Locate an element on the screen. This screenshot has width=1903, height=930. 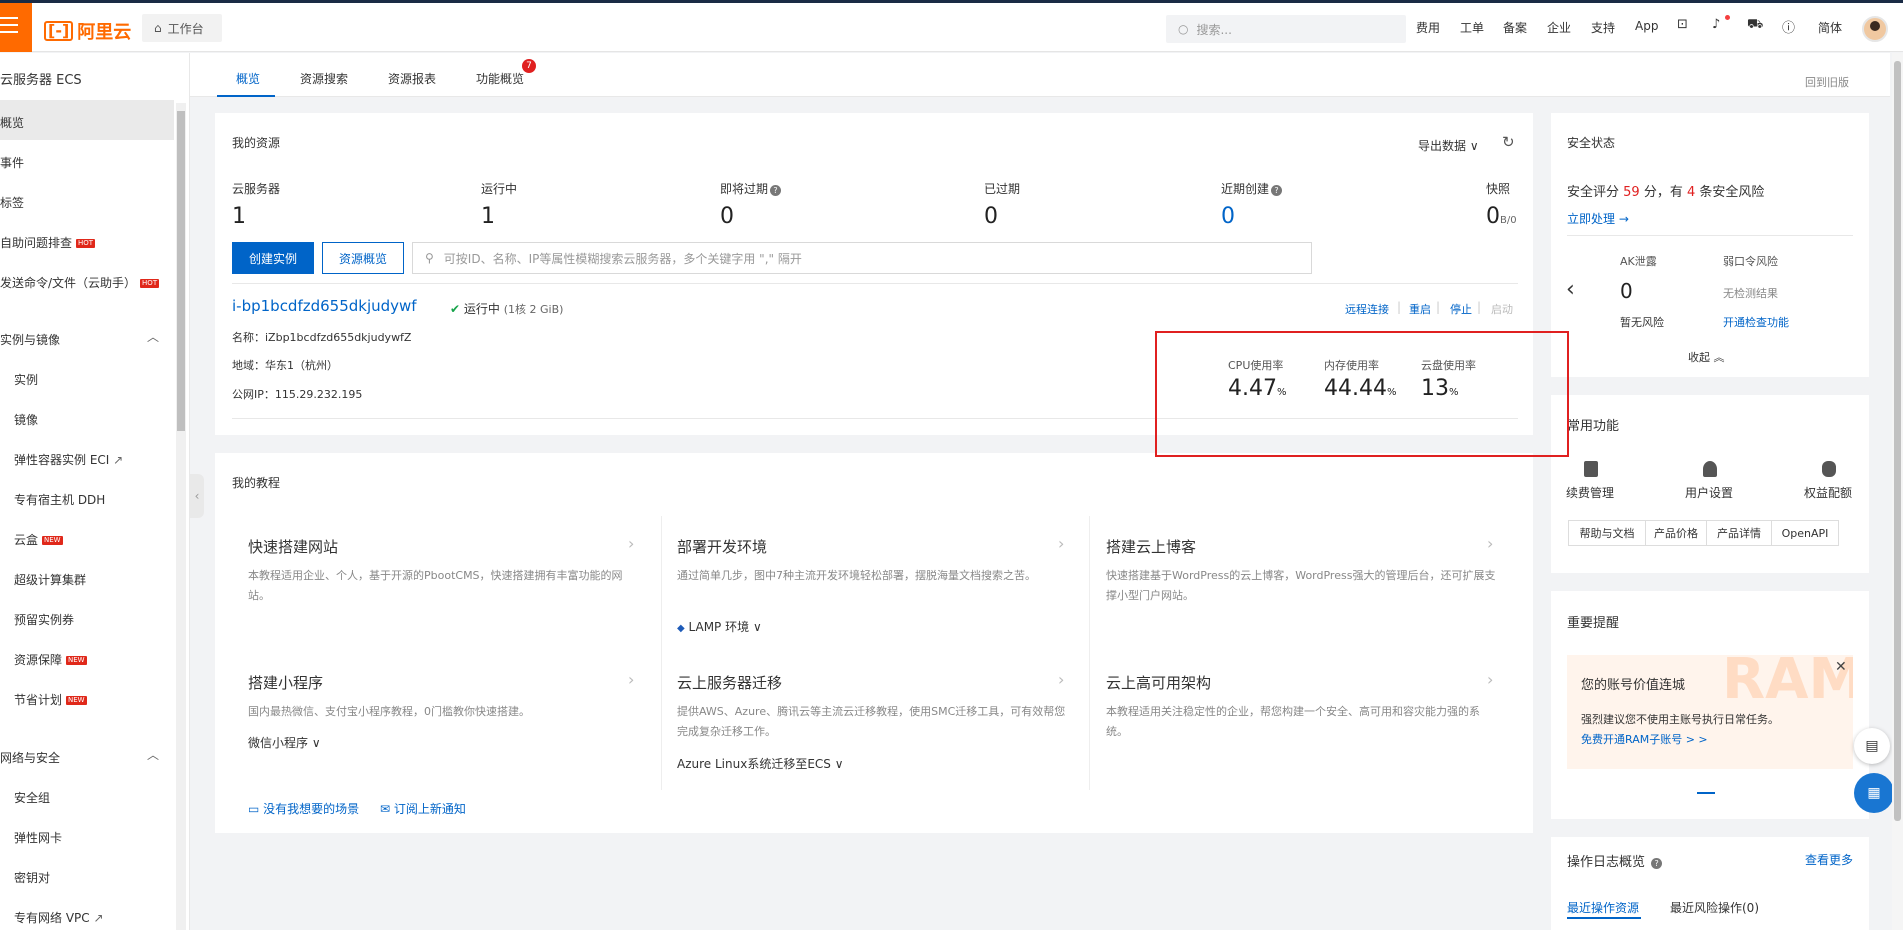
no-scenario-link: ▭ 没有我想要的场景 is located at coordinates (303, 808).